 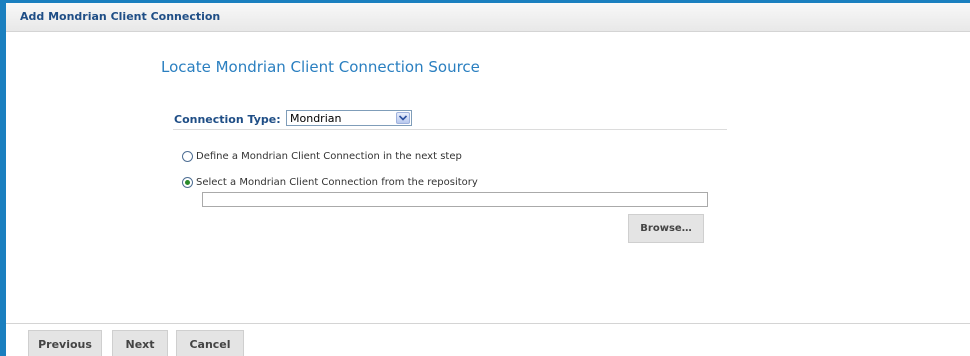 What do you see at coordinates (140, 343) in the screenshot?
I see `next-button: Next` at bounding box center [140, 343].